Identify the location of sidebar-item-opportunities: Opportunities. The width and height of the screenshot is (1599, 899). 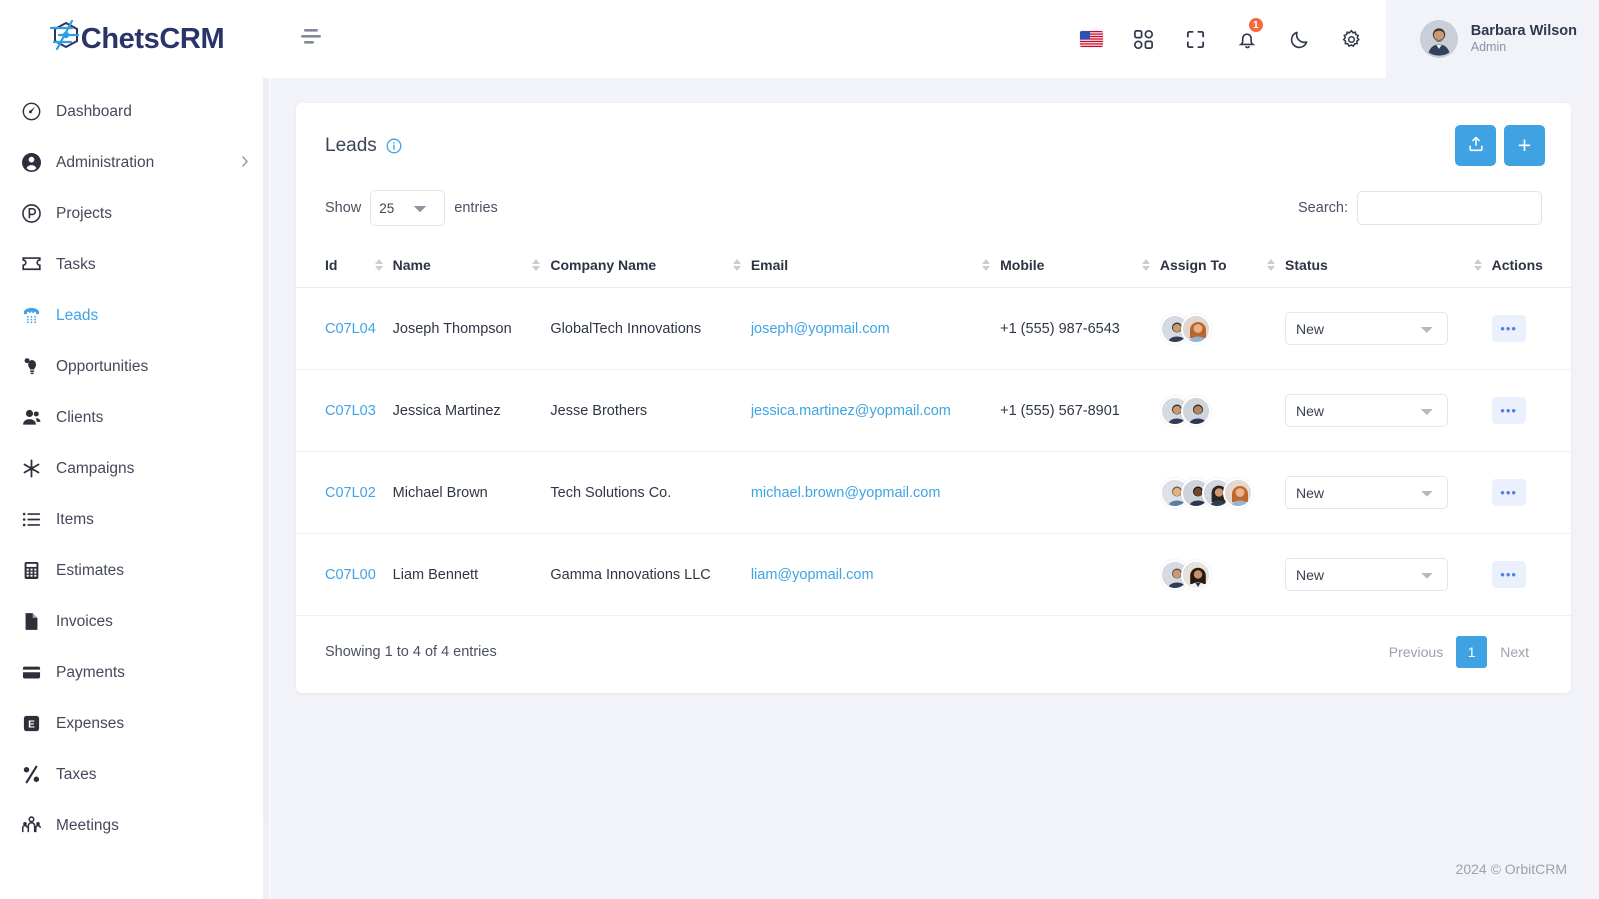
(134, 366).